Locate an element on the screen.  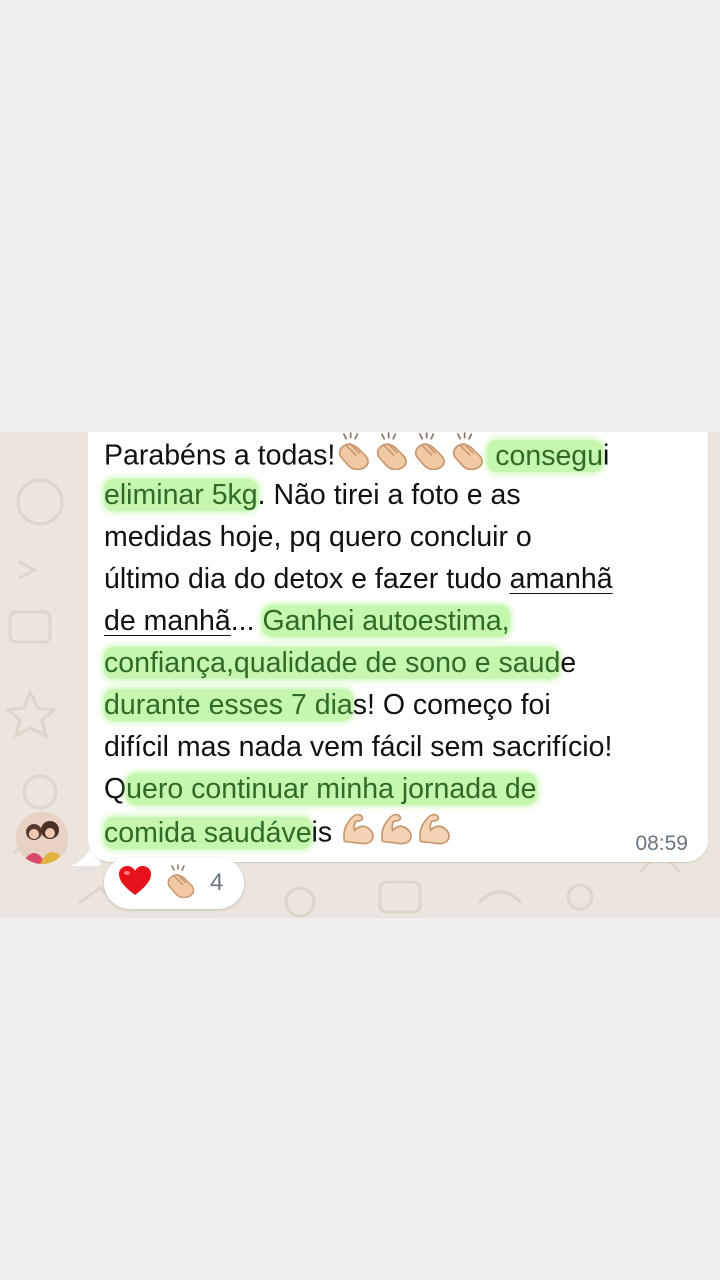
highlighted-text: uero continuar minha jornada de is located at coordinates (331, 789).